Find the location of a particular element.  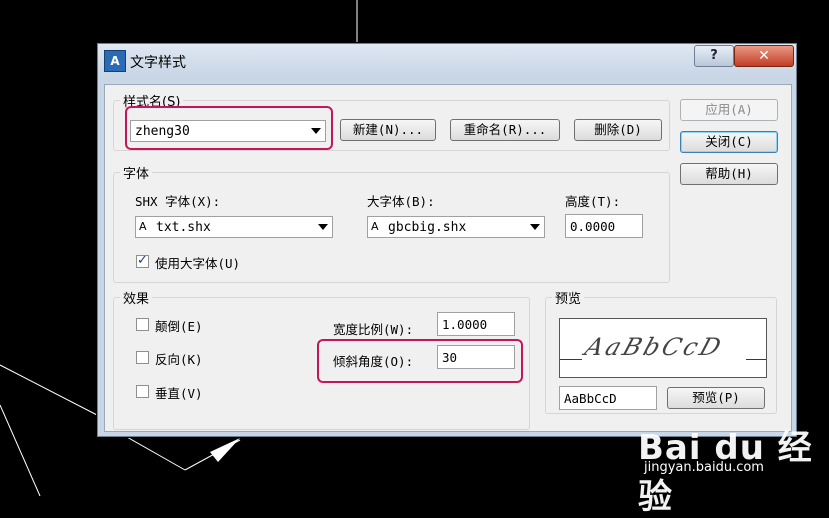

backwards-label: 反向(K) is located at coordinates (179, 359).